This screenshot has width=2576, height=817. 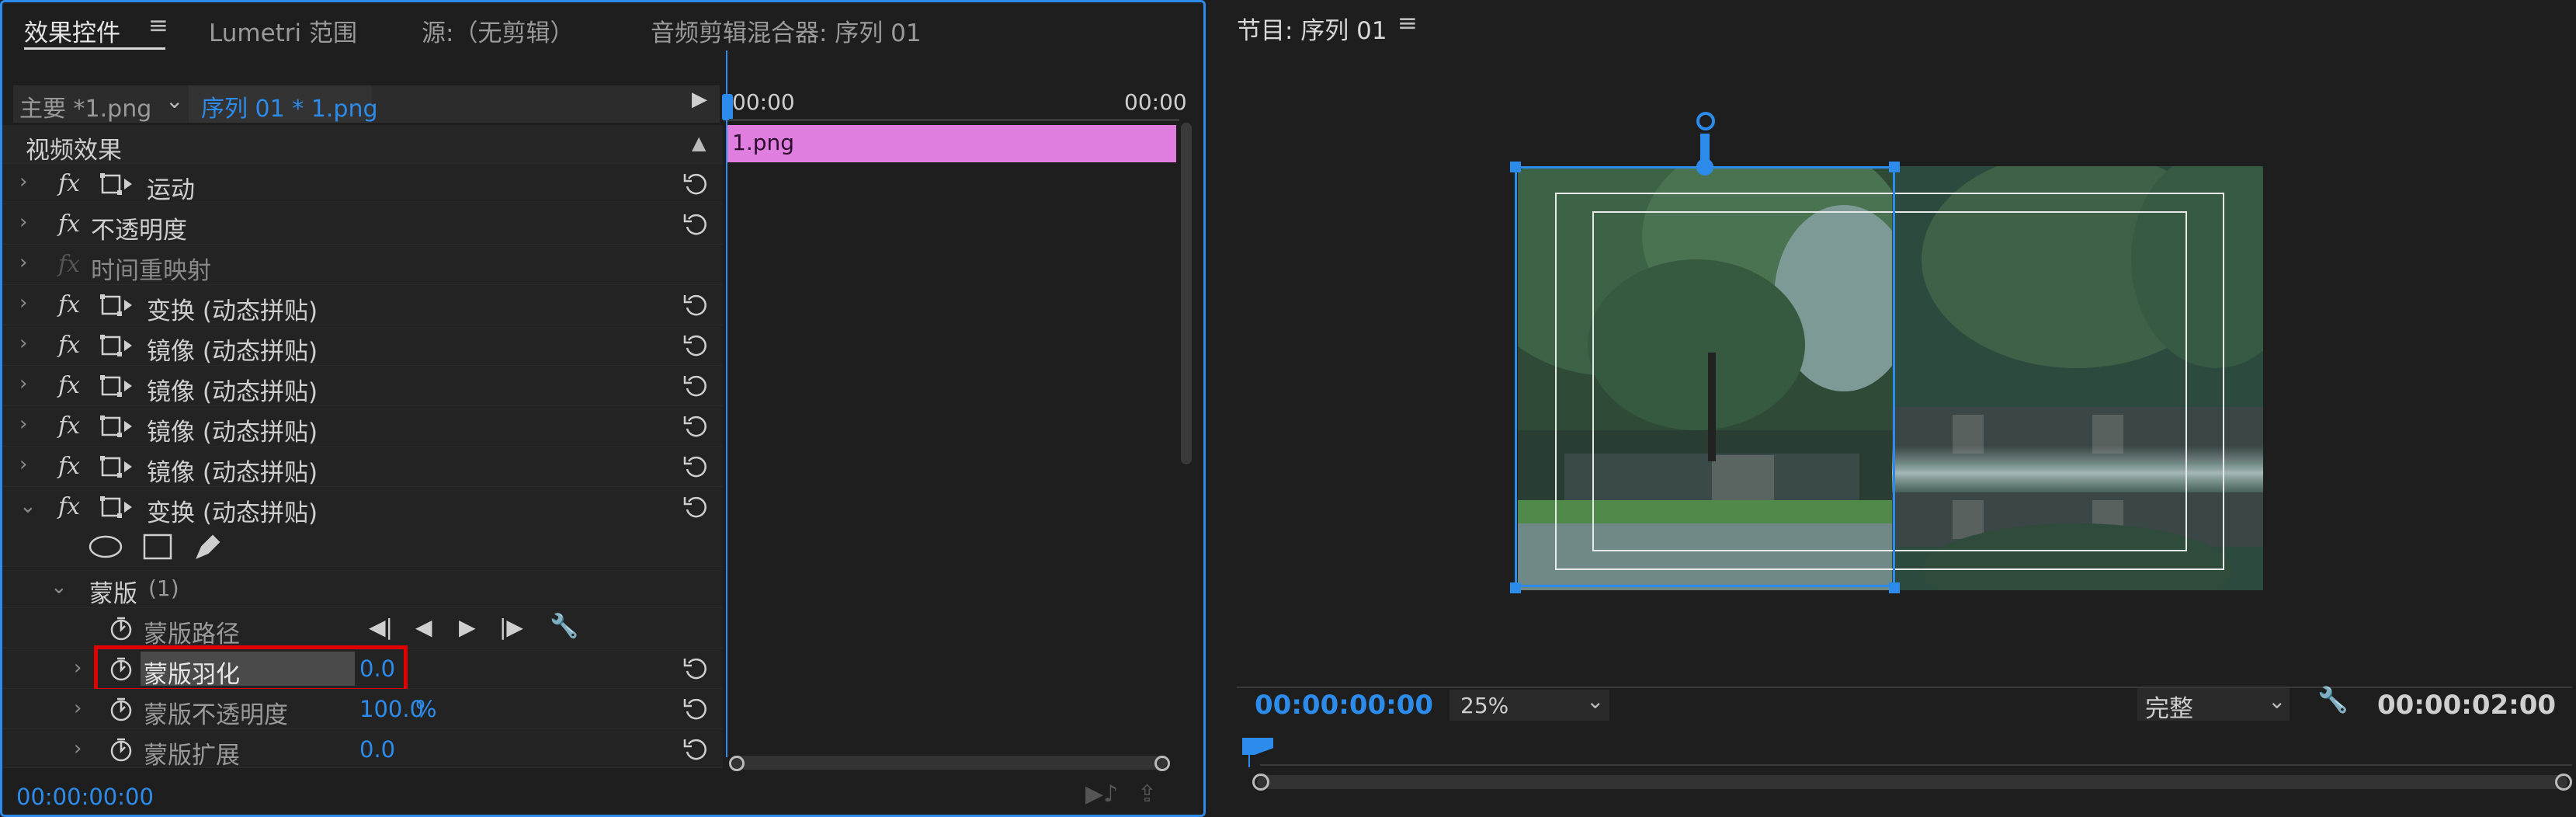 What do you see at coordinates (949, 763) in the screenshot?
I see `timeline-h-scrollbar` at bounding box center [949, 763].